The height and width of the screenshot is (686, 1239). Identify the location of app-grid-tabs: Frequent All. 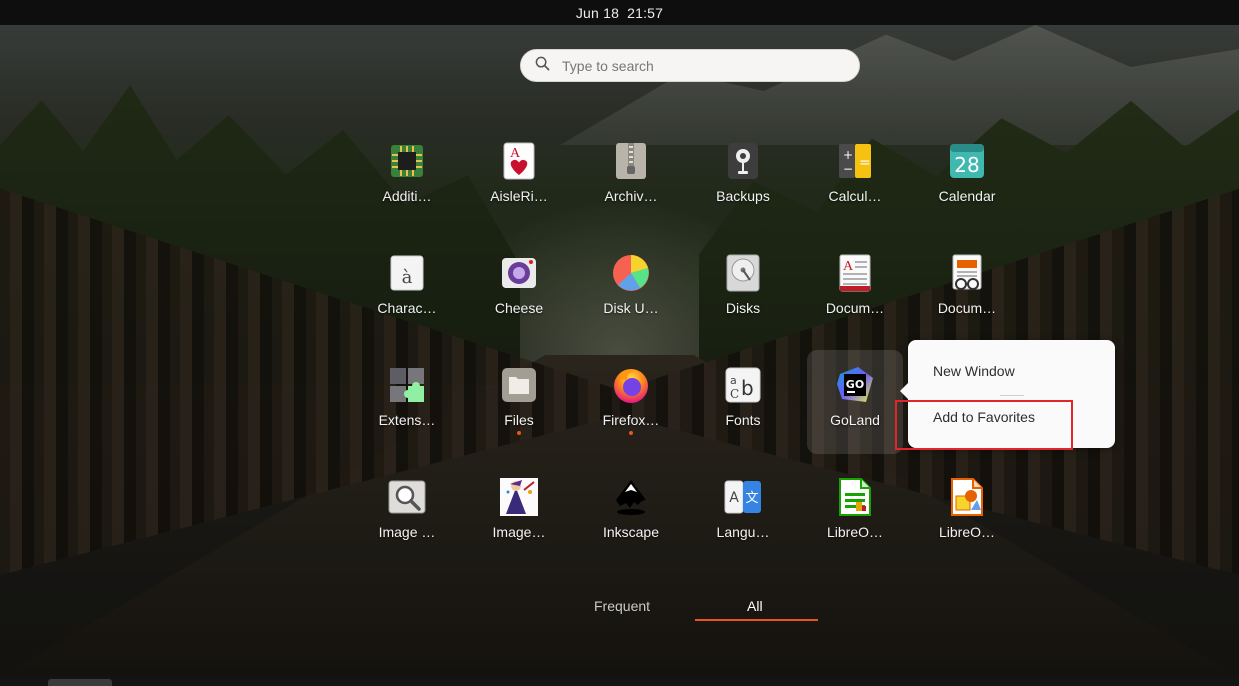
(619, 610).